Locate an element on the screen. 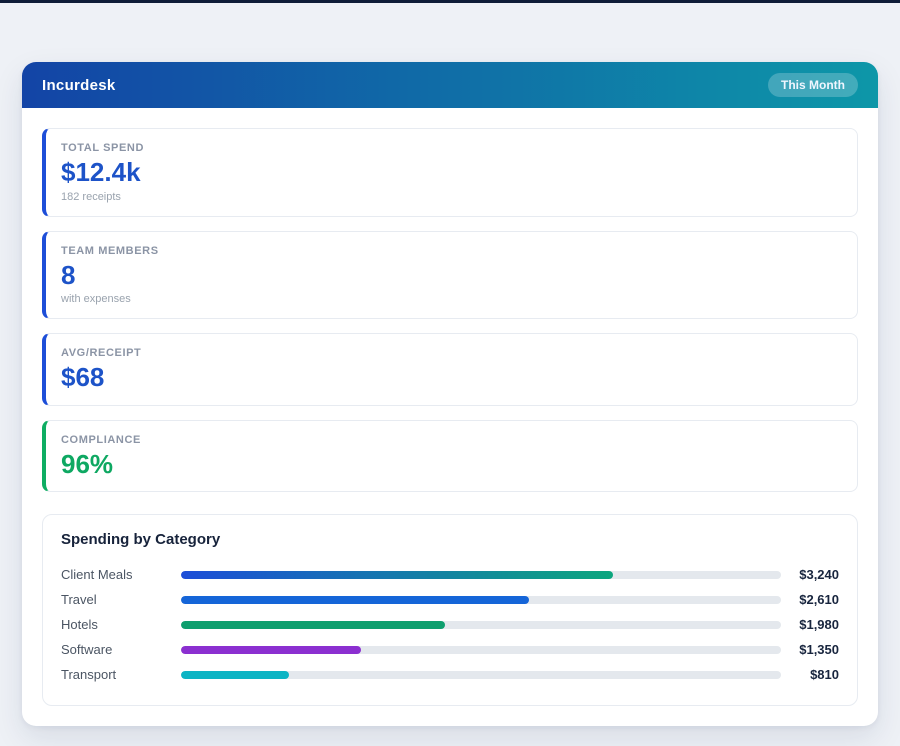 The width and height of the screenshot is (900, 746). category-label: Software is located at coordinates (87, 650).